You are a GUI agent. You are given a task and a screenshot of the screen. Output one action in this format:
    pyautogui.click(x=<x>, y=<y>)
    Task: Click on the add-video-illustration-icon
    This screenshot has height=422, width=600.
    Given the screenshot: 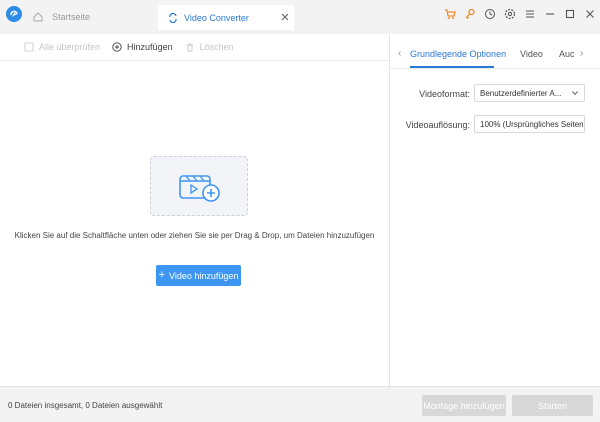 What is the action you would take?
    pyautogui.click(x=199, y=188)
    